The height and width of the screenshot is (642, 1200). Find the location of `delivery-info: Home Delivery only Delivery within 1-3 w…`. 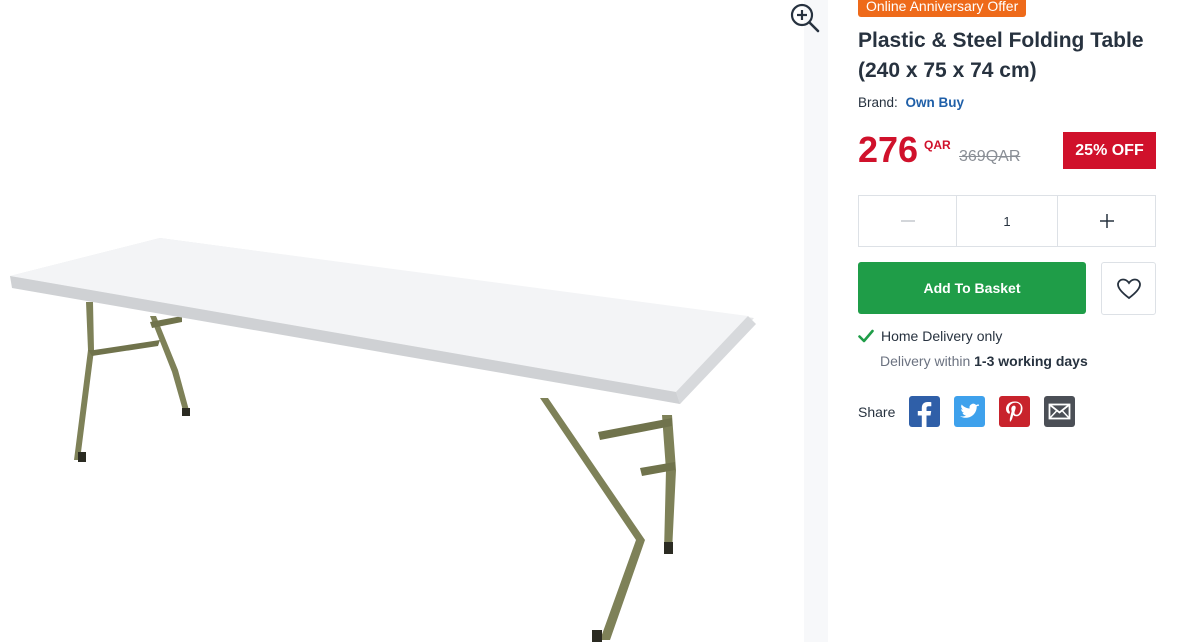

delivery-info: Home Delivery only Delivery within 1-3 w… is located at coordinates (1008, 348).